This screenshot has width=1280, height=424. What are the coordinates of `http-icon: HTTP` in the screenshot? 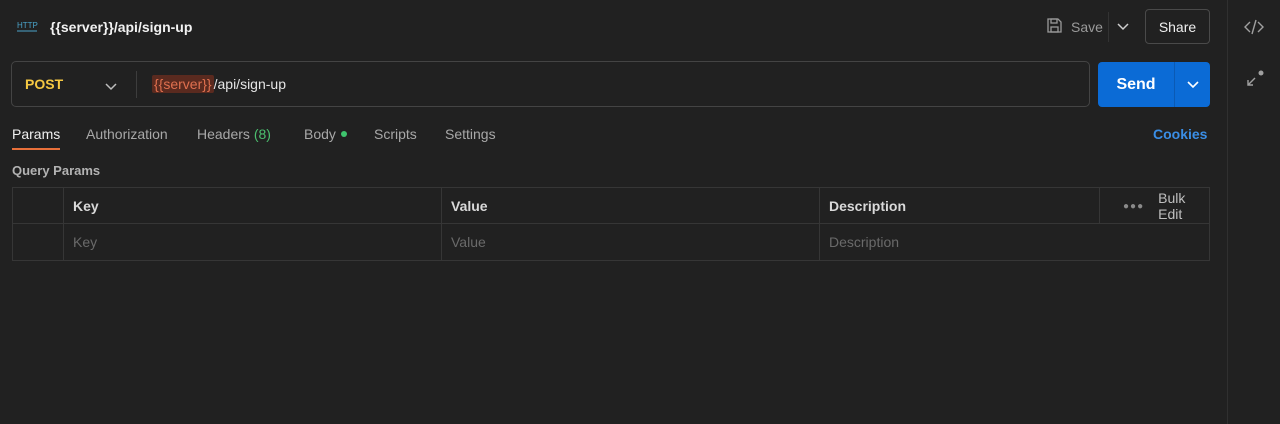 It's located at (27, 26).